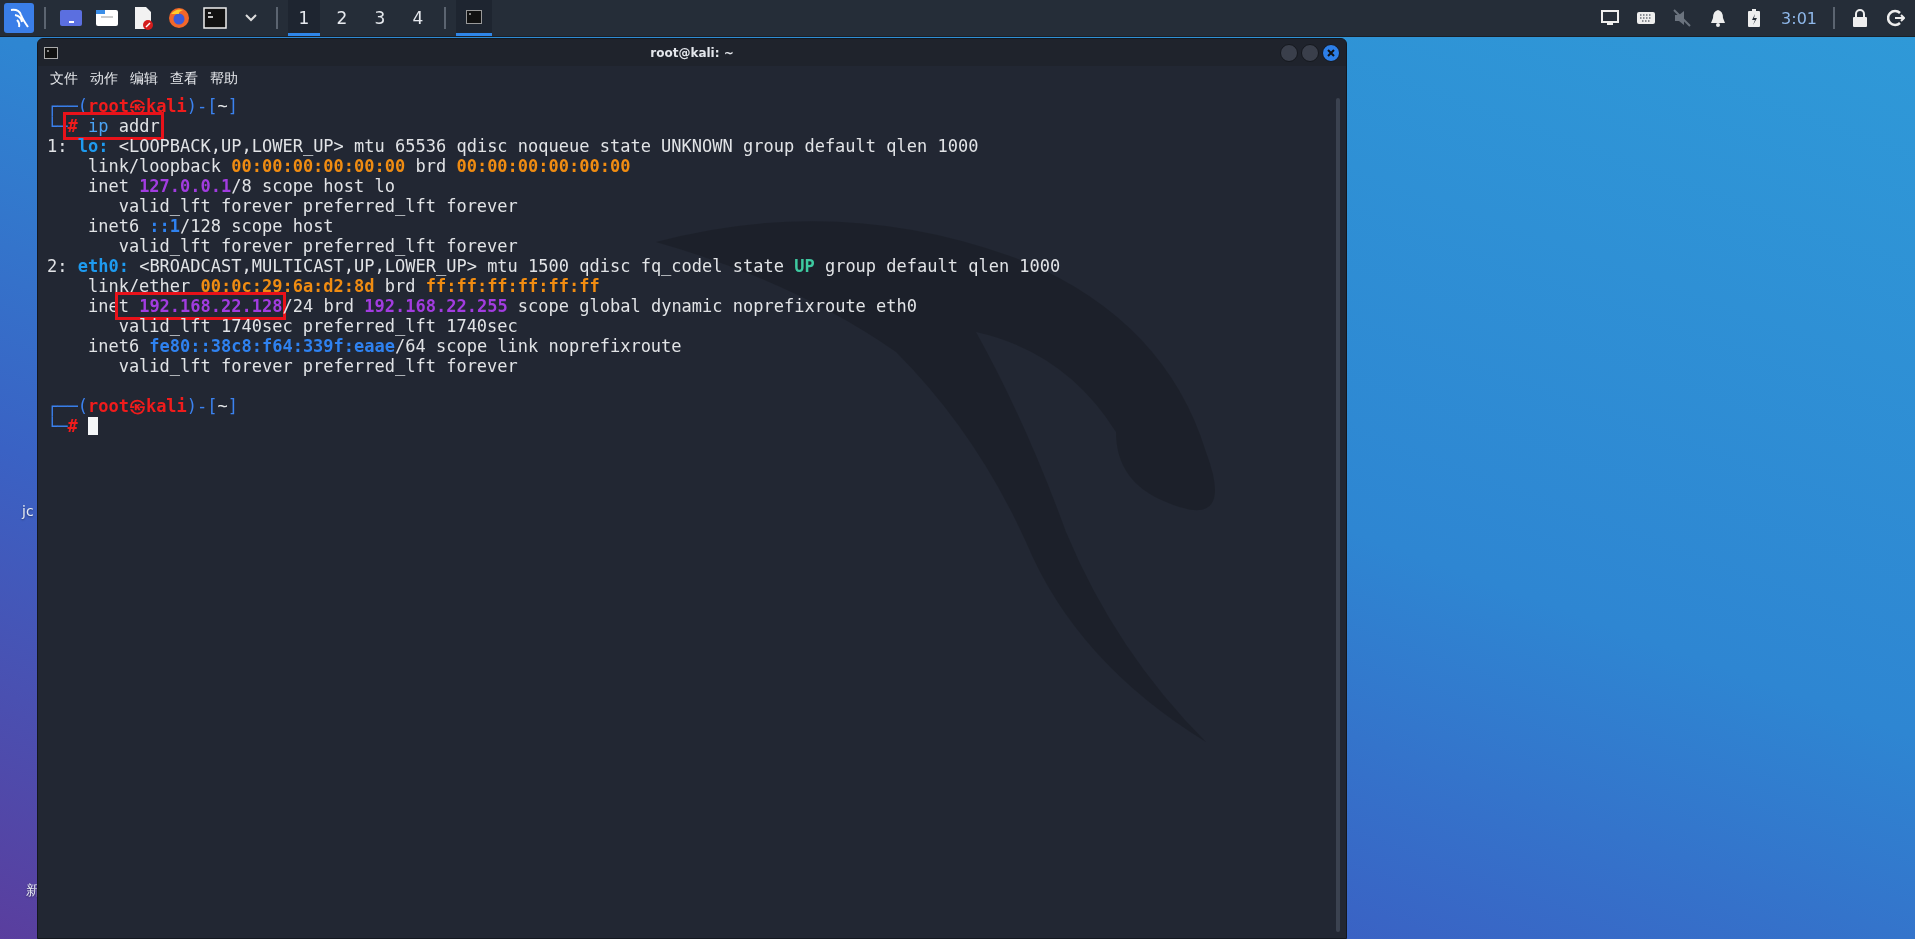 The height and width of the screenshot is (939, 1915). Describe the element at coordinates (92, 426) in the screenshot. I see `text-cursor` at that location.